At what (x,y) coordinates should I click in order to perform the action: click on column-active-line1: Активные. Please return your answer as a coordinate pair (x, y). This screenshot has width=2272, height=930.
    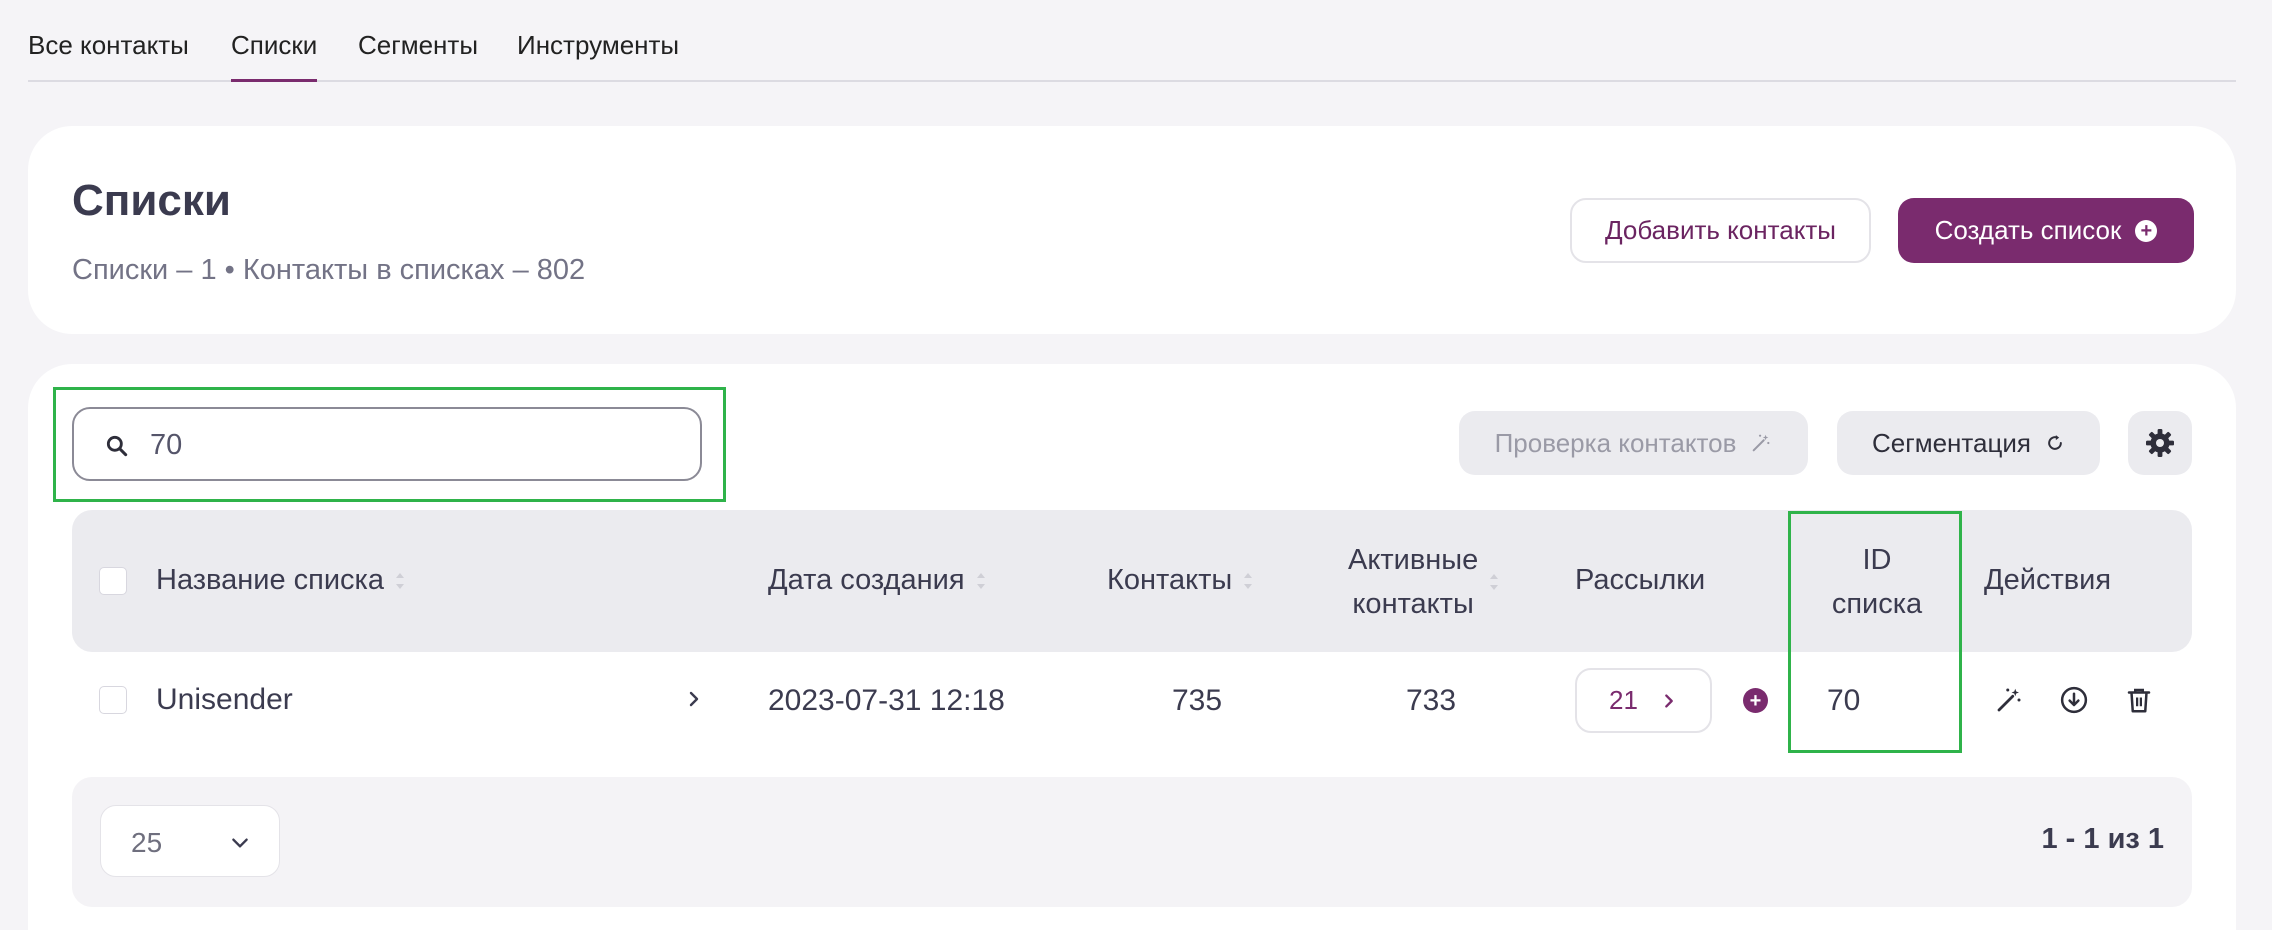
    Looking at the image, I should click on (1413, 560).